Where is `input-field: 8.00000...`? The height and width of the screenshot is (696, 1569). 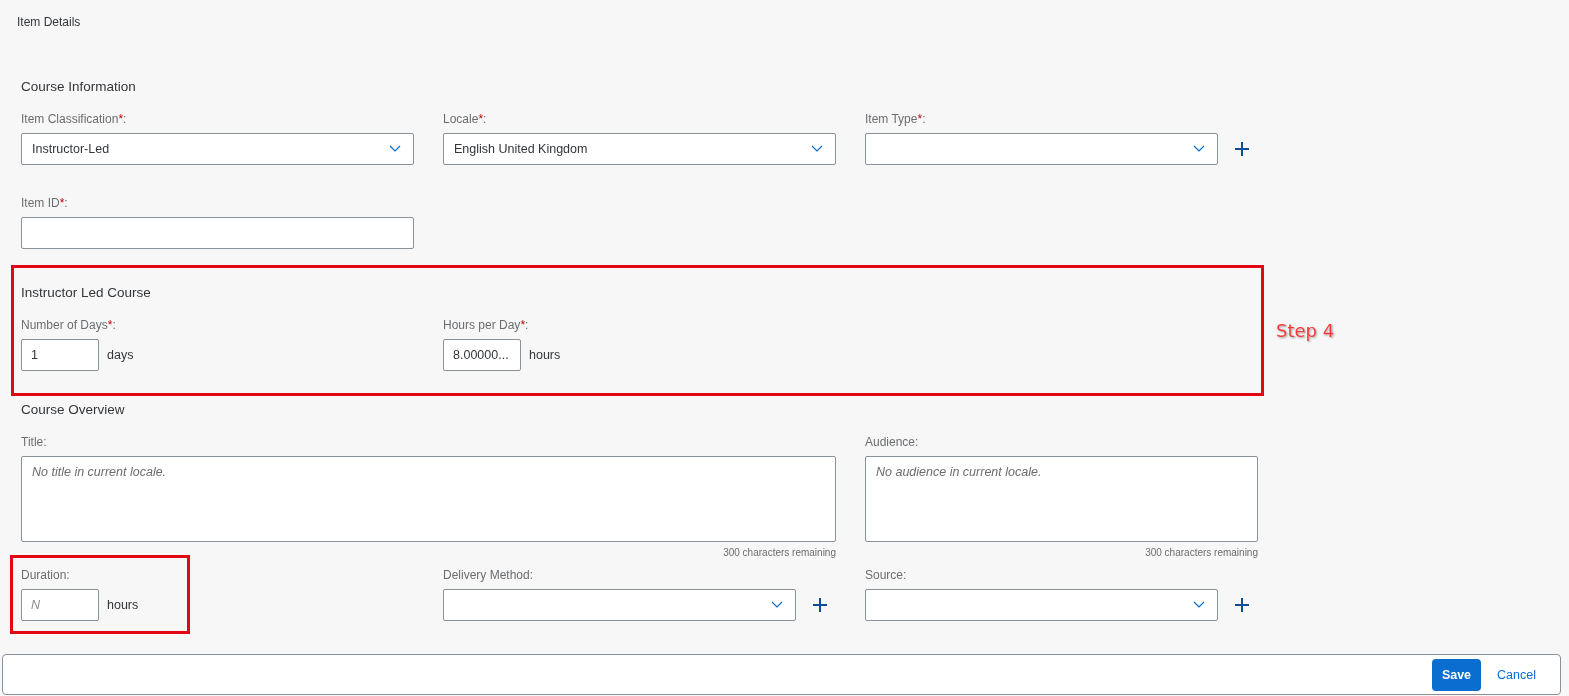 input-field: 8.00000... is located at coordinates (482, 355).